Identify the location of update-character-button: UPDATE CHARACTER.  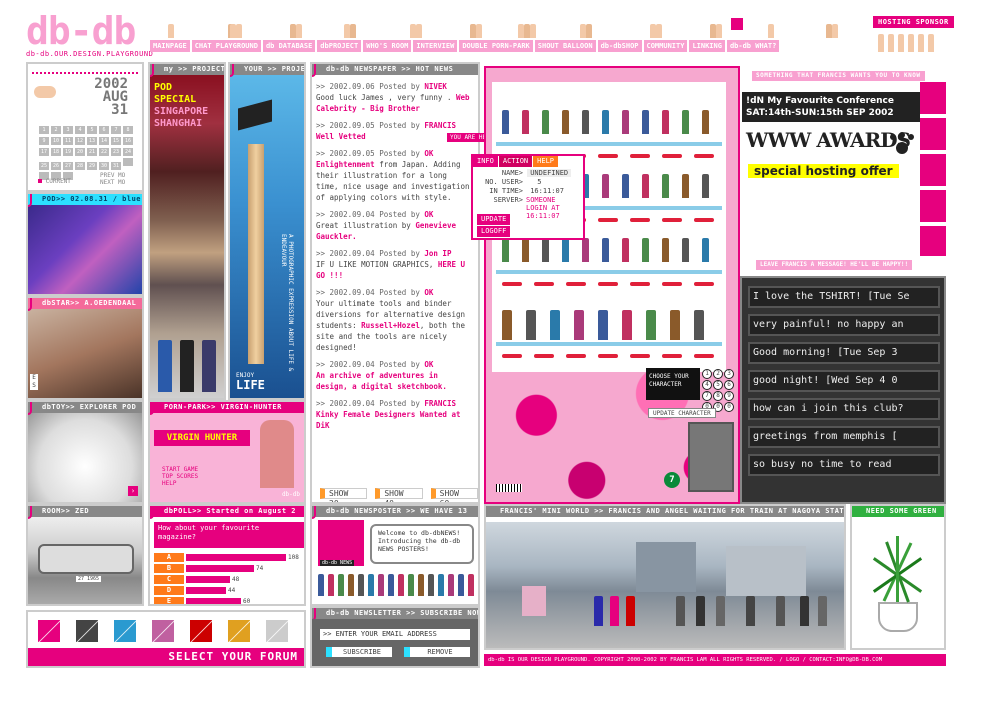
(682, 413).